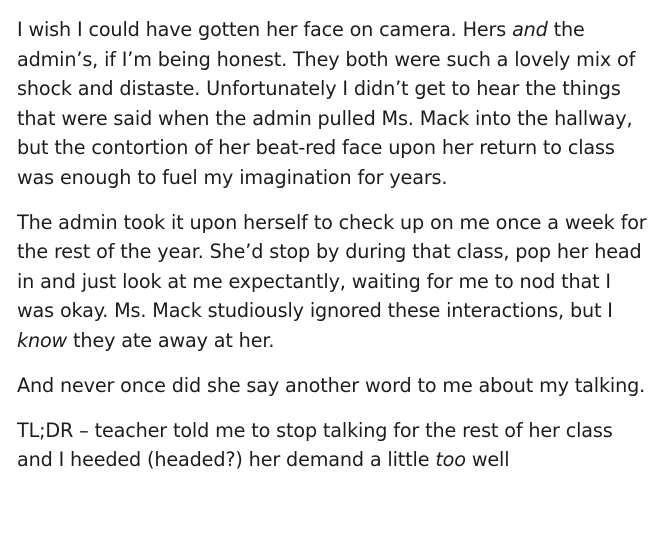 The height and width of the screenshot is (557, 657). Describe the element at coordinates (487, 459) in the screenshot. I see `paragraph-4-text-2: well` at that location.